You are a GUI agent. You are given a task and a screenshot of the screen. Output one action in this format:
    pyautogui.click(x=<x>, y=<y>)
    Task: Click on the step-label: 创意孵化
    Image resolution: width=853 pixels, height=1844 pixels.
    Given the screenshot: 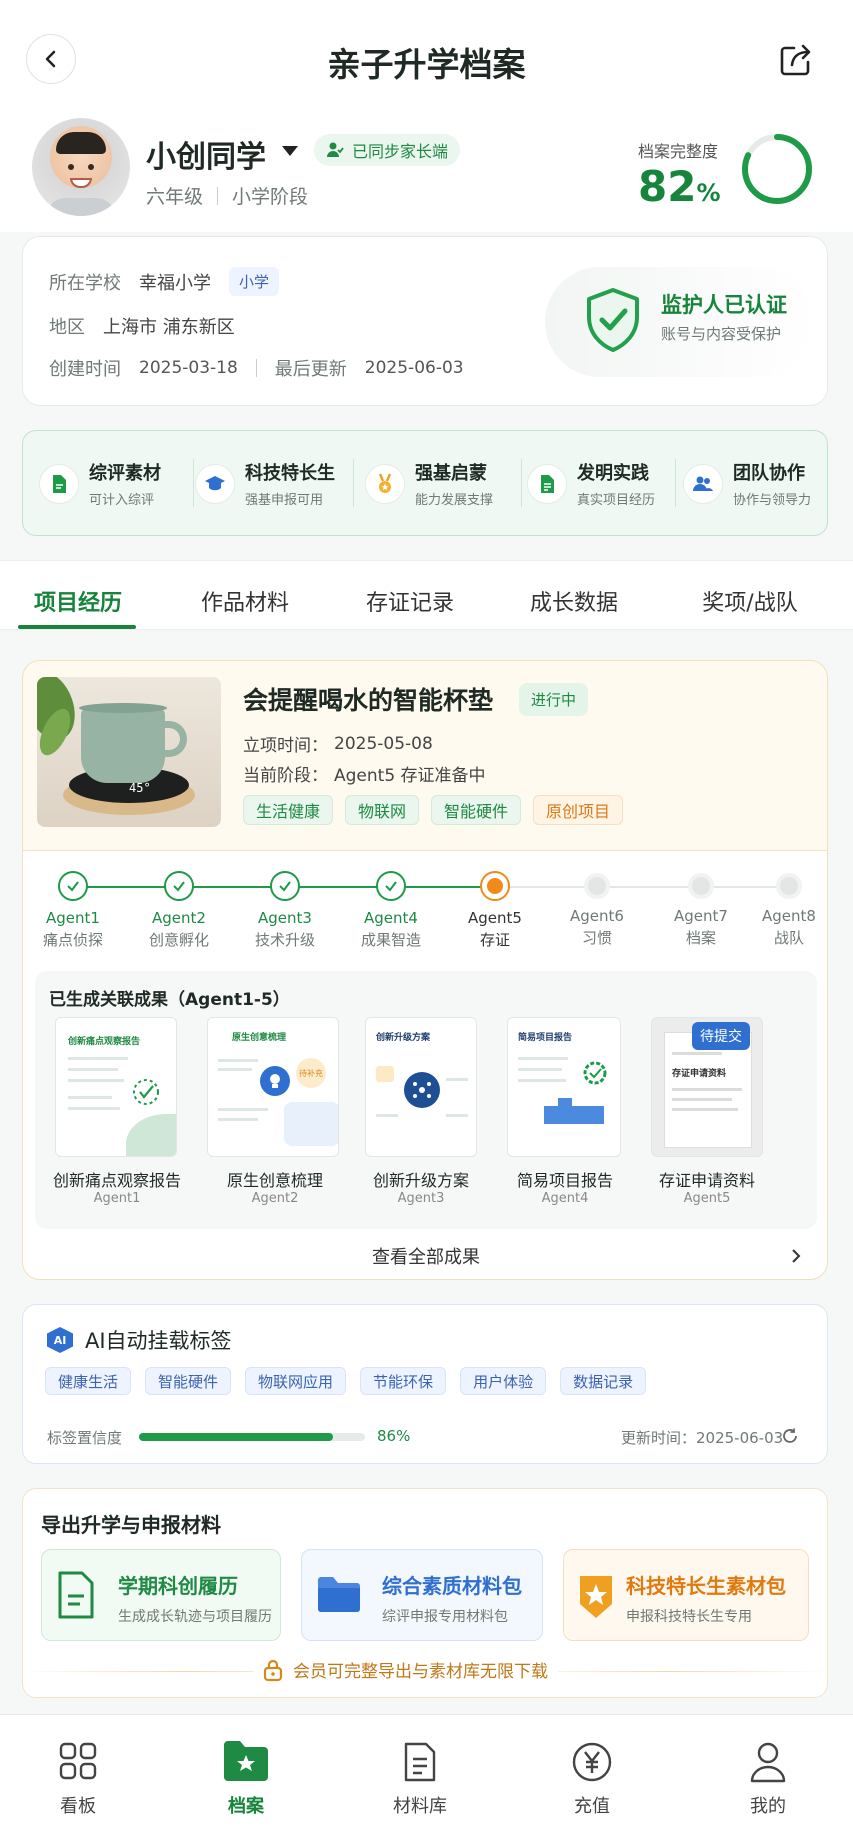 What is the action you would take?
    pyautogui.click(x=178, y=940)
    